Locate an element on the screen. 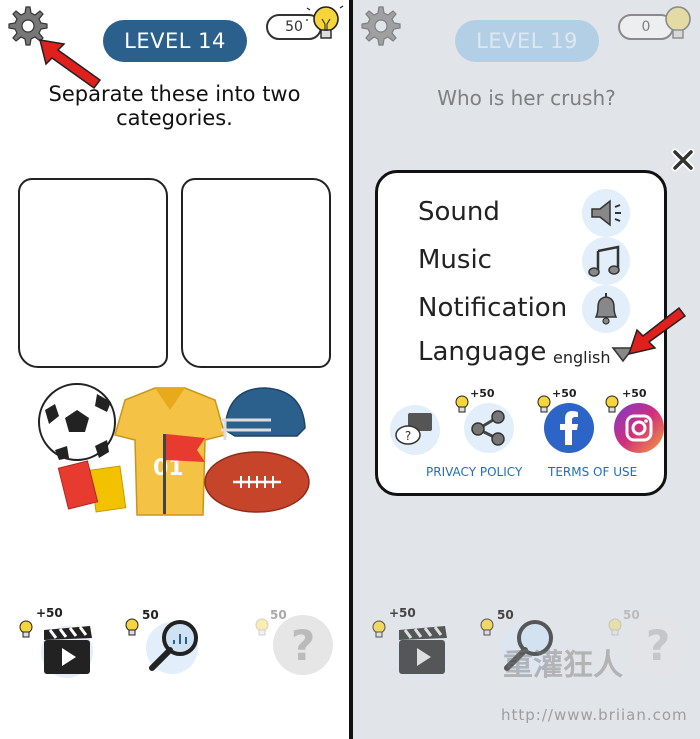  share-icon is located at coordinates (488, 428).